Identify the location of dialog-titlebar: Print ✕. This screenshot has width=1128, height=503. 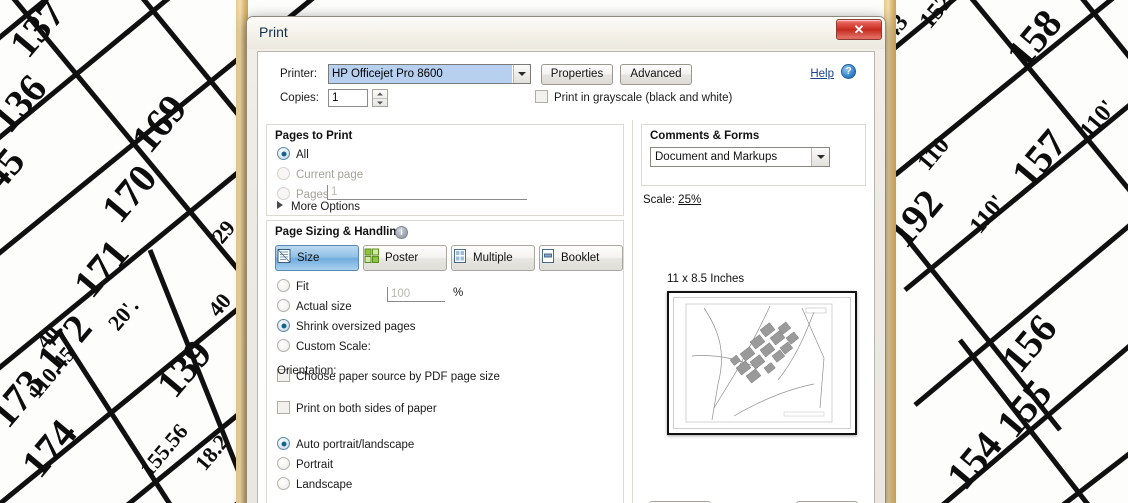
(566, 33).